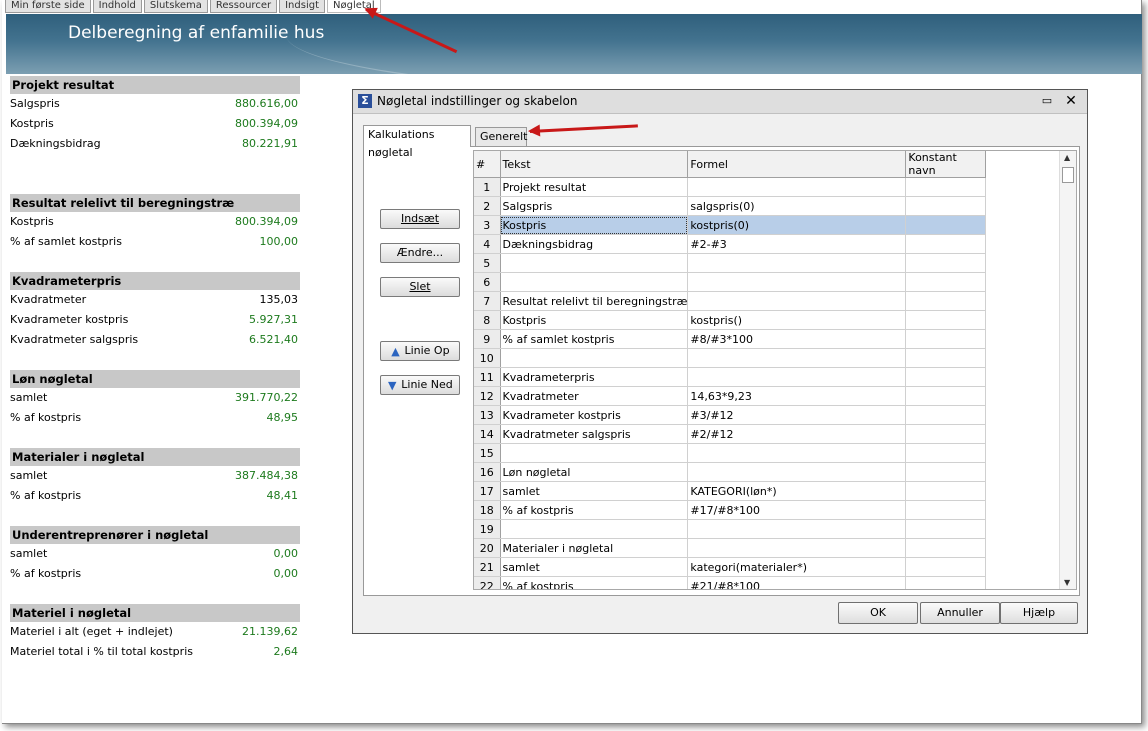  Describe the element at coordinates (420, 219) in the screenshot. I see `insert-button: Indsæt` at that location.